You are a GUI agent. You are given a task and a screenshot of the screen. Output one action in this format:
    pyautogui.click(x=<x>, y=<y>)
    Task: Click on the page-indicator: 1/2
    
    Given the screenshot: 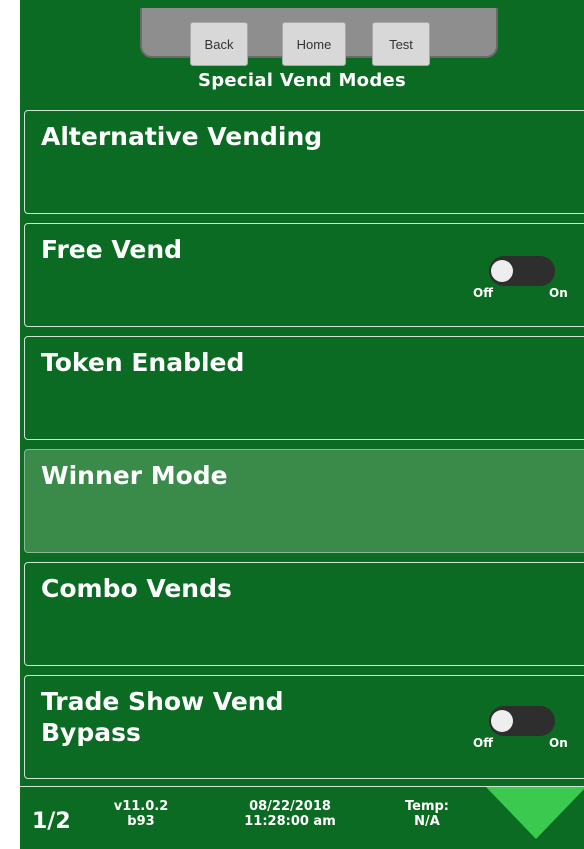 What is the action you would take?
    pyautogui.click(x=51, y=821)
    